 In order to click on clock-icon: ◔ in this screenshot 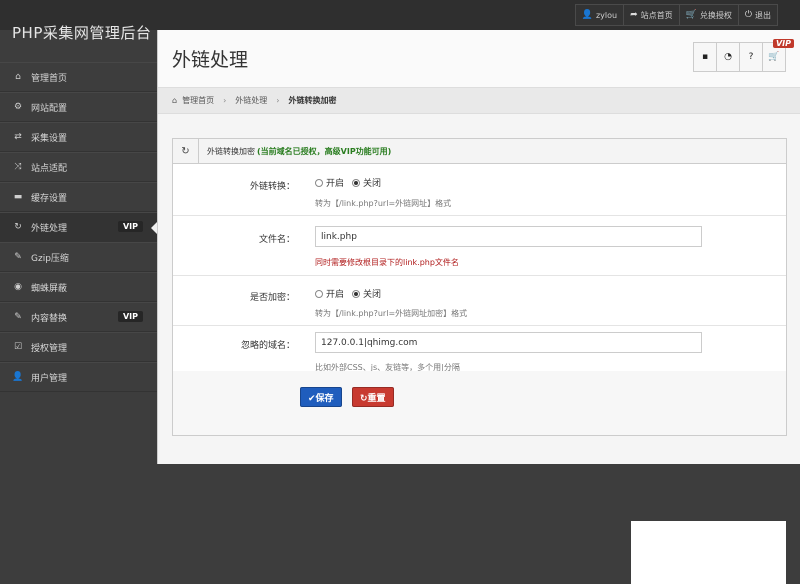, I will do `click(728, 57)`.